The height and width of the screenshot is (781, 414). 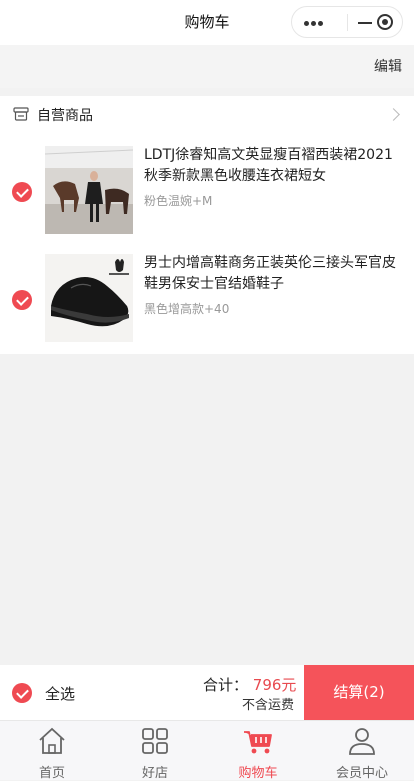 I want to click on product-image-dress, so click(x=89, y=190).